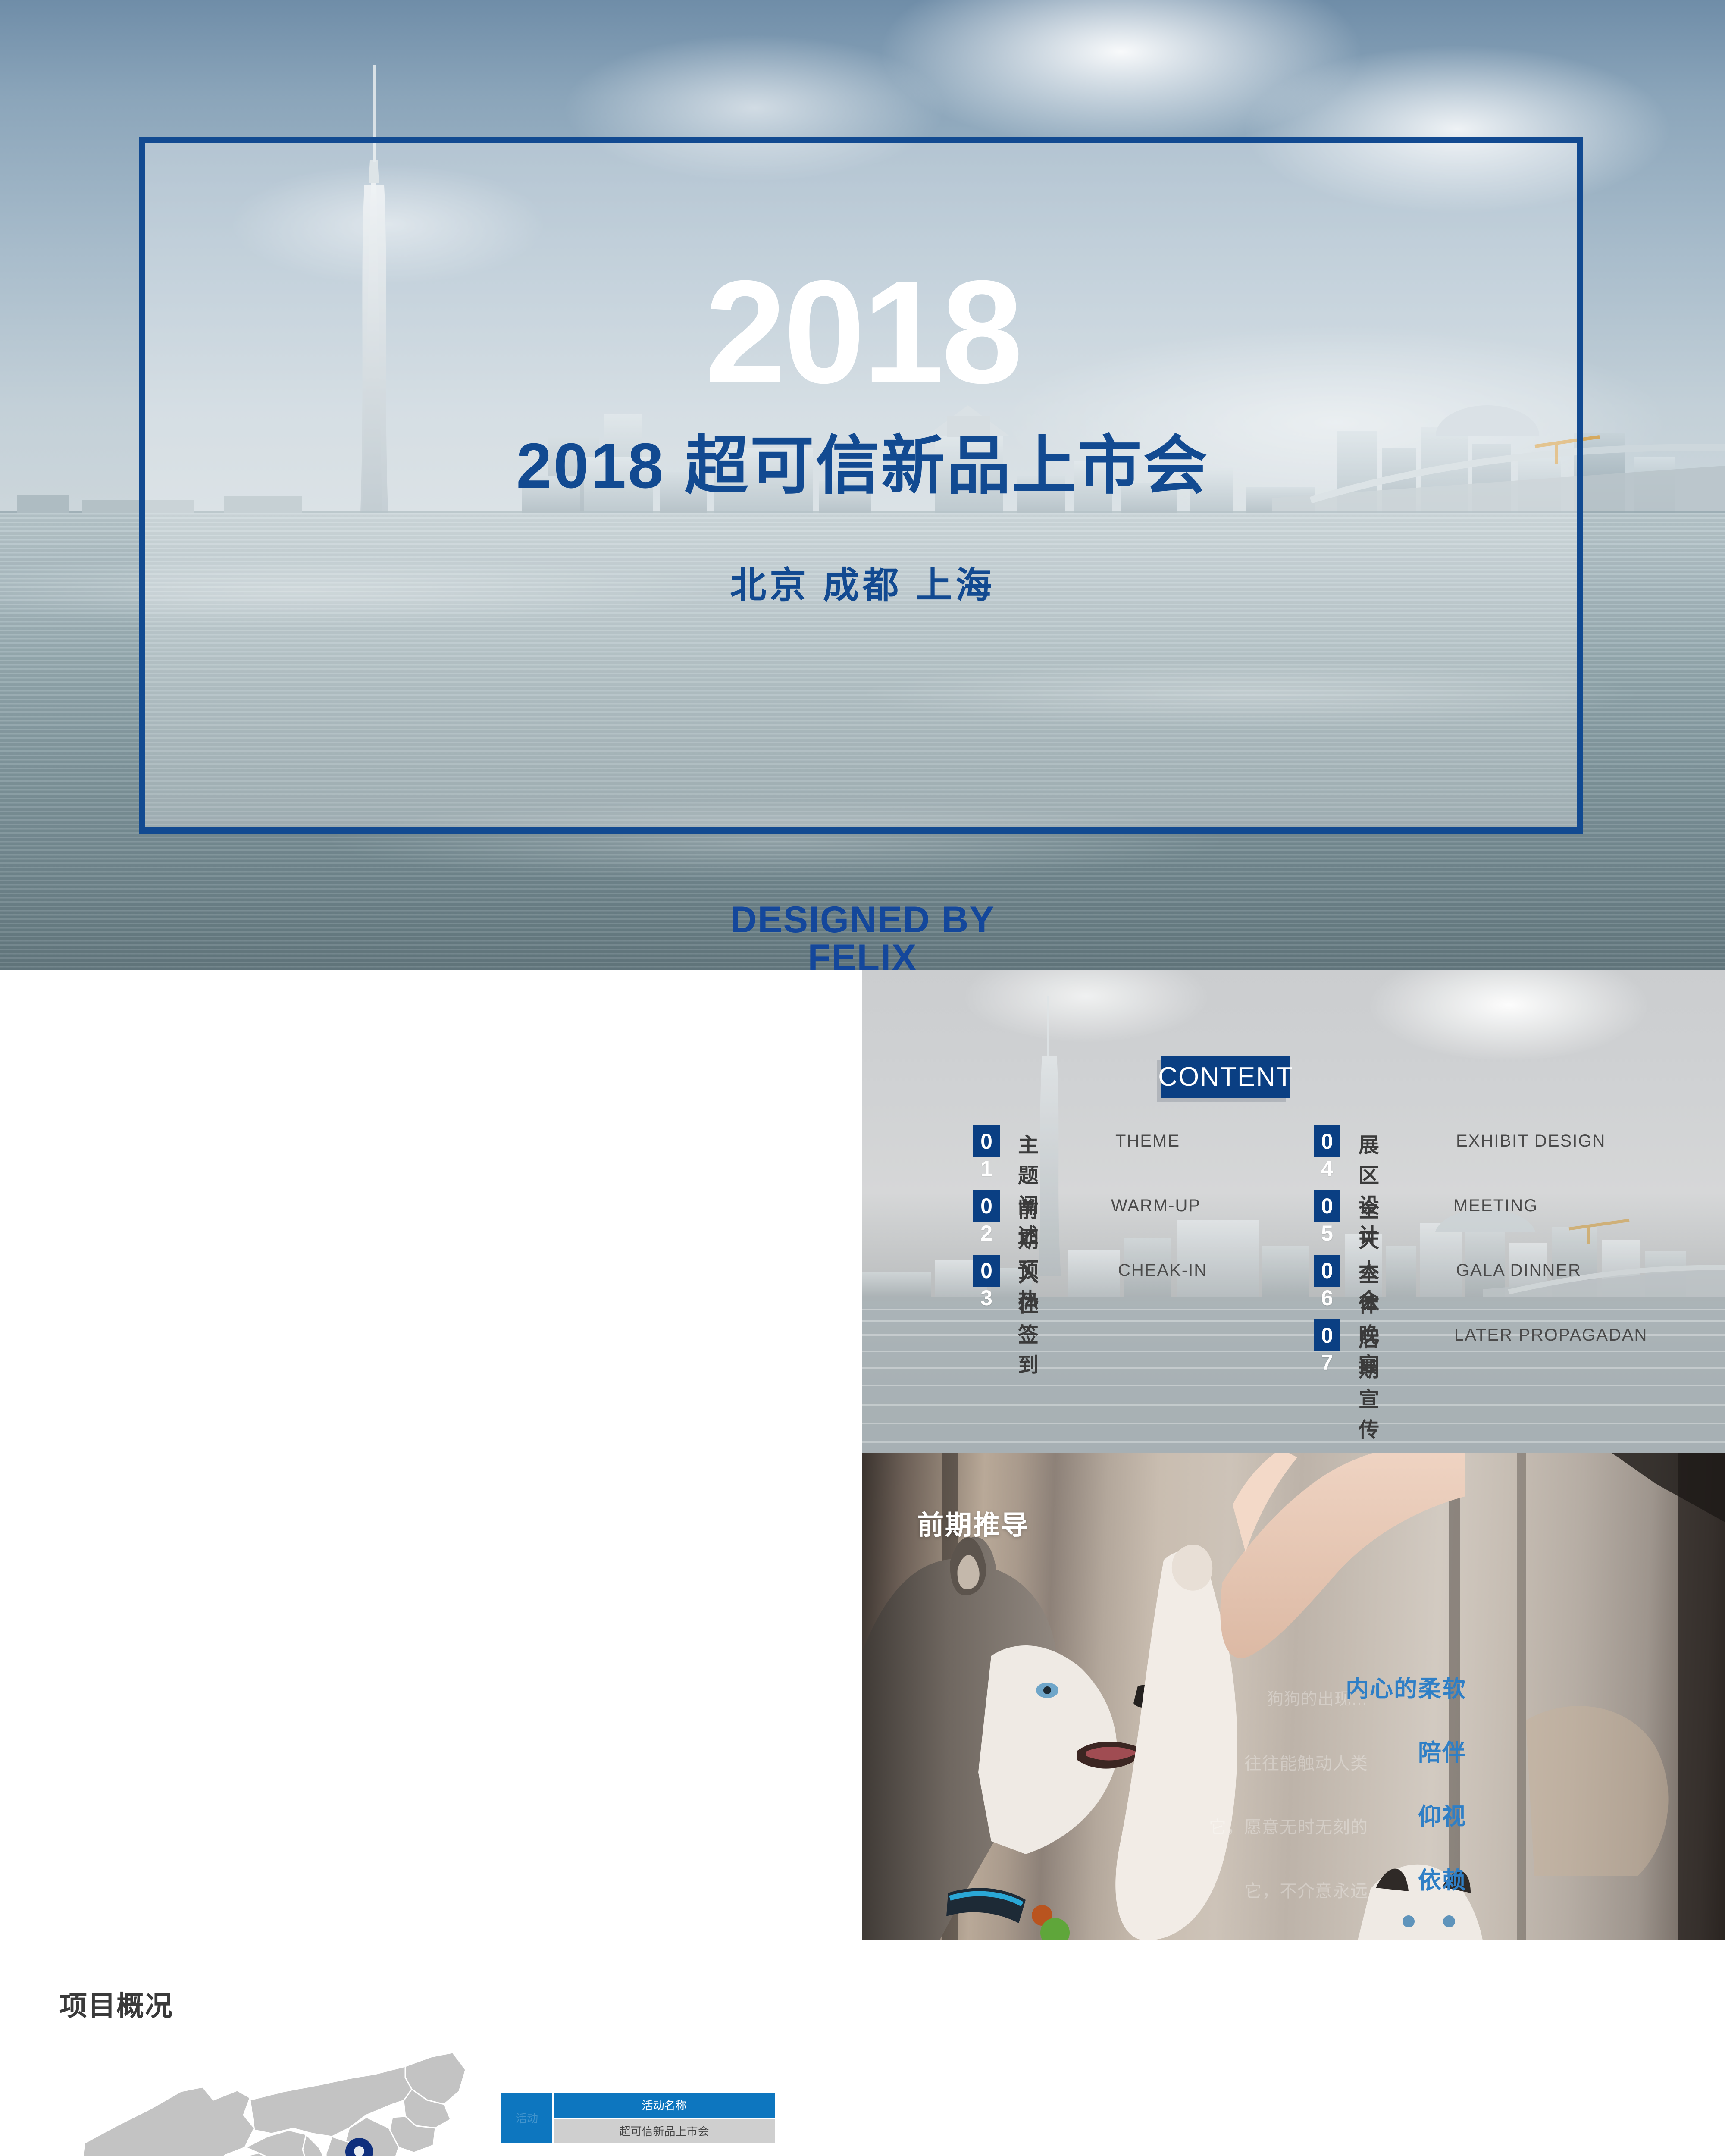 Image resolution: width=1725 pixels, height=2156 pixels. What do you see at coordinates (986, 1298) in the screenshot?
I see `item-number-secondary: 3` at bounding box center [986, 1298].